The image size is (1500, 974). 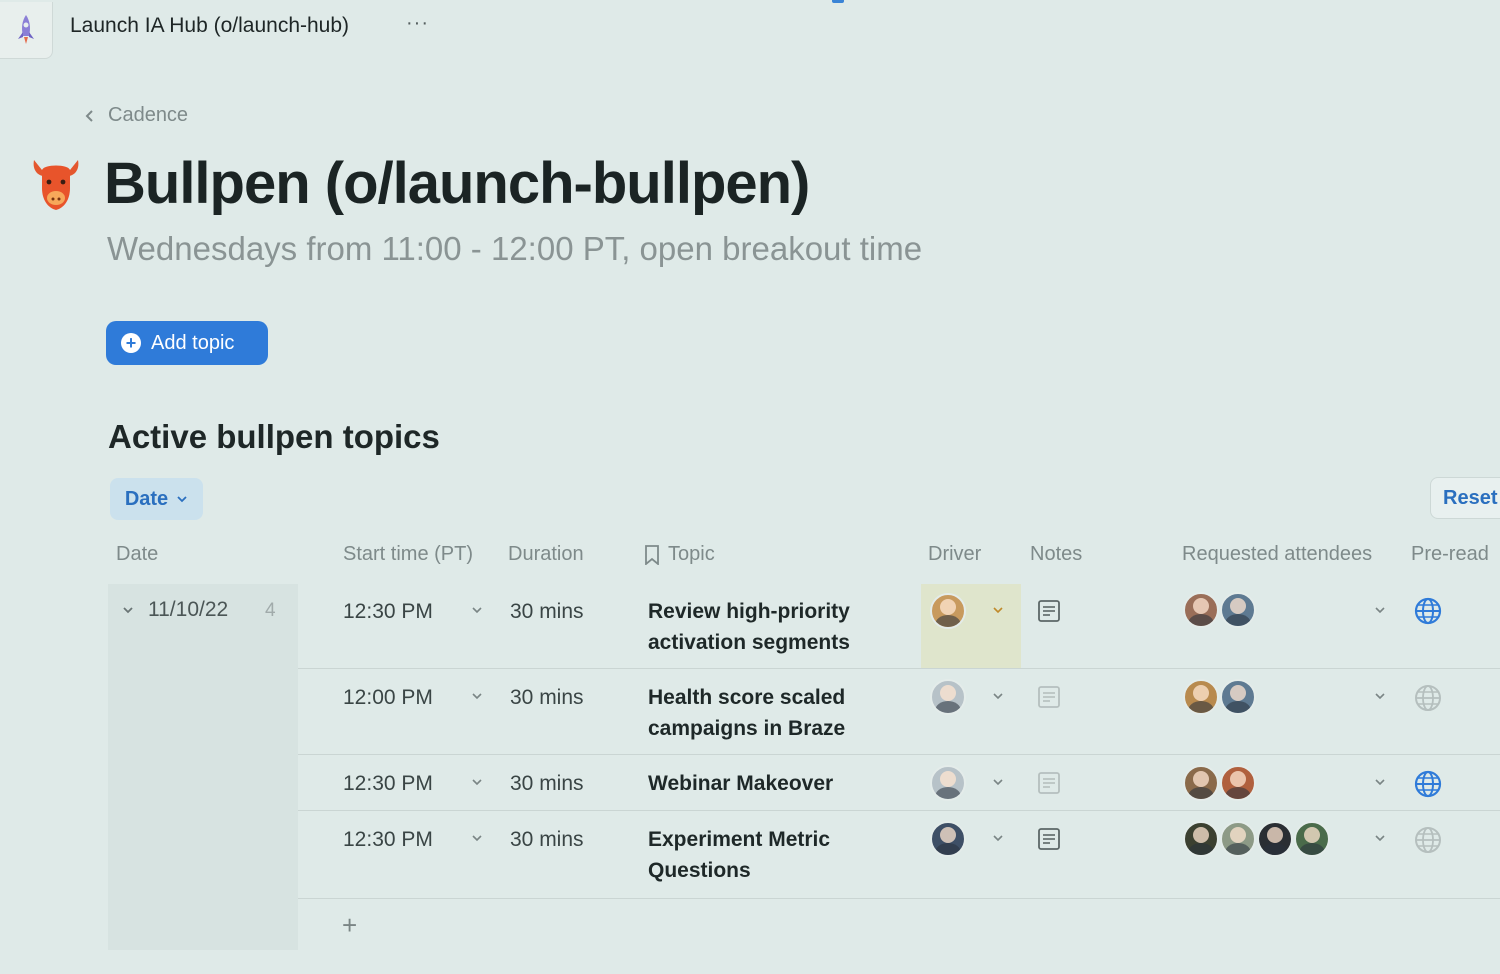 I want to click on start-time: 12:00 PM, so click(x=388, y=698).